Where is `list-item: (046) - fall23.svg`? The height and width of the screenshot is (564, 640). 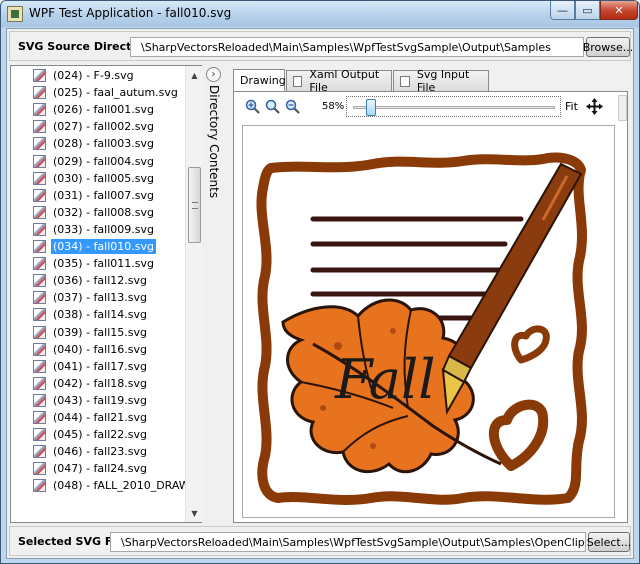
list-item: (046) - fall23.svg is located at coordinates (91, 451).